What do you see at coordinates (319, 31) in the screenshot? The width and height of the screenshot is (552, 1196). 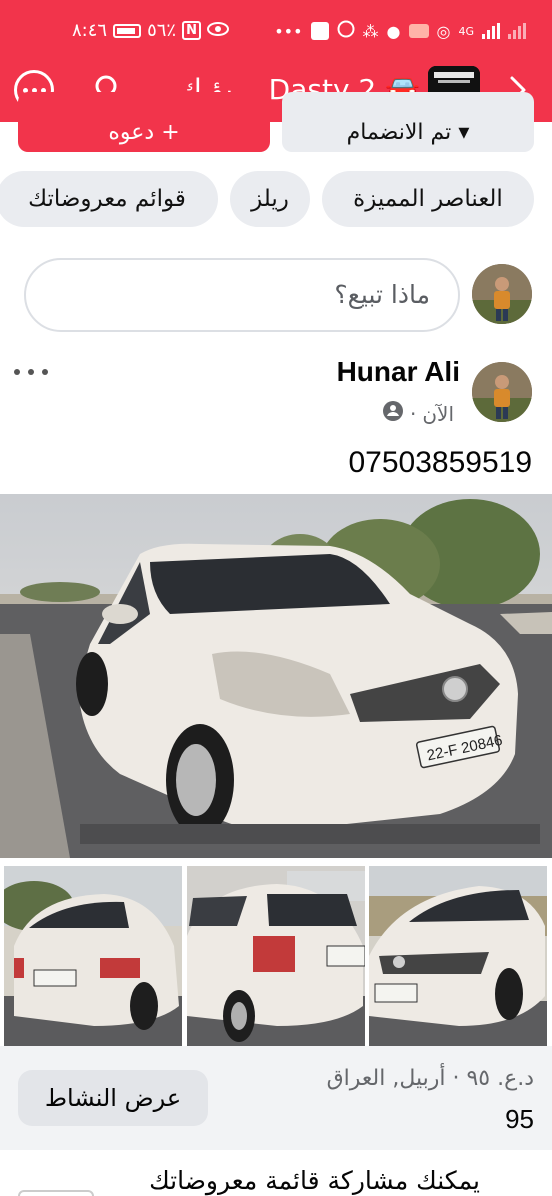 I see `app-notification-icon` at bounding box center [319, 31].